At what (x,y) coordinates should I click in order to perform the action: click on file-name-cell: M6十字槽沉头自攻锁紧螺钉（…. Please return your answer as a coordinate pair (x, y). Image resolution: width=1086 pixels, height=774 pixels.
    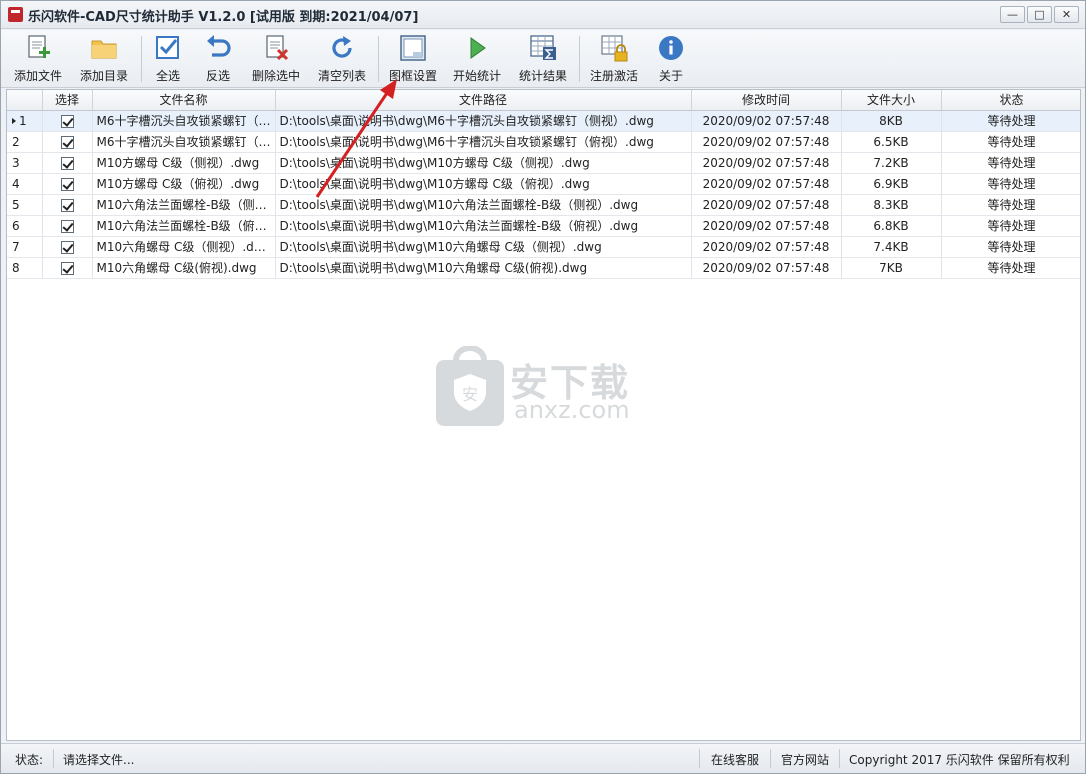
    Looking at the image, I should click on (184, 142).